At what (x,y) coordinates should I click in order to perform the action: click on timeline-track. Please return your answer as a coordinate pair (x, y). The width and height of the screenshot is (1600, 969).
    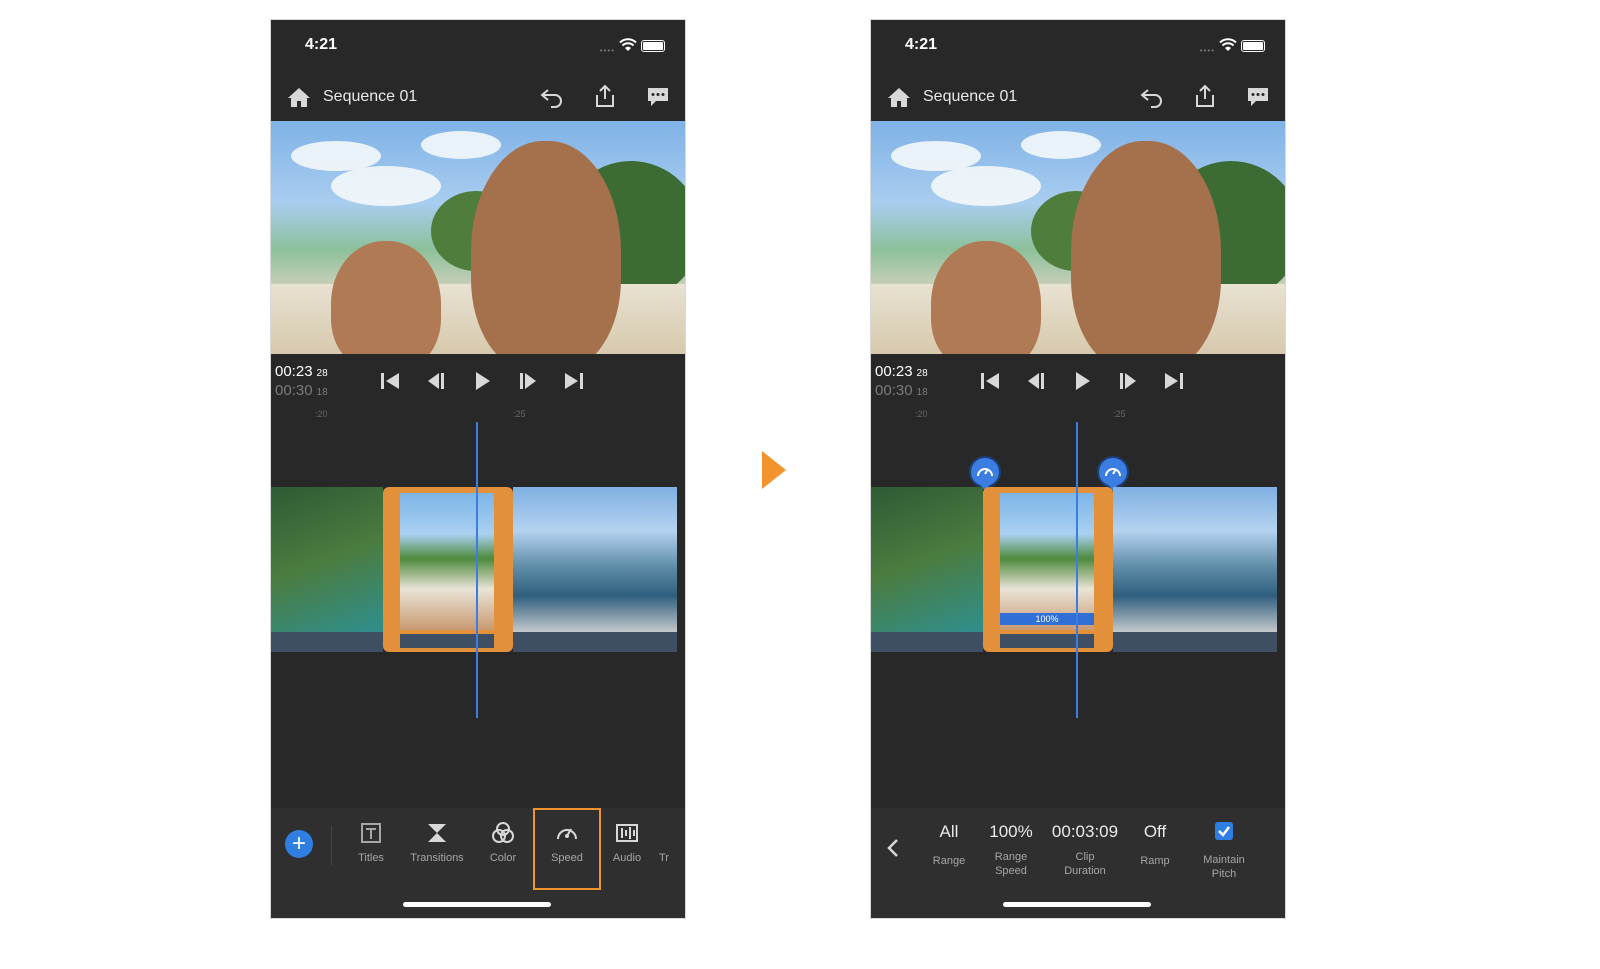
    Looking at the image, I should click on (478, 569).